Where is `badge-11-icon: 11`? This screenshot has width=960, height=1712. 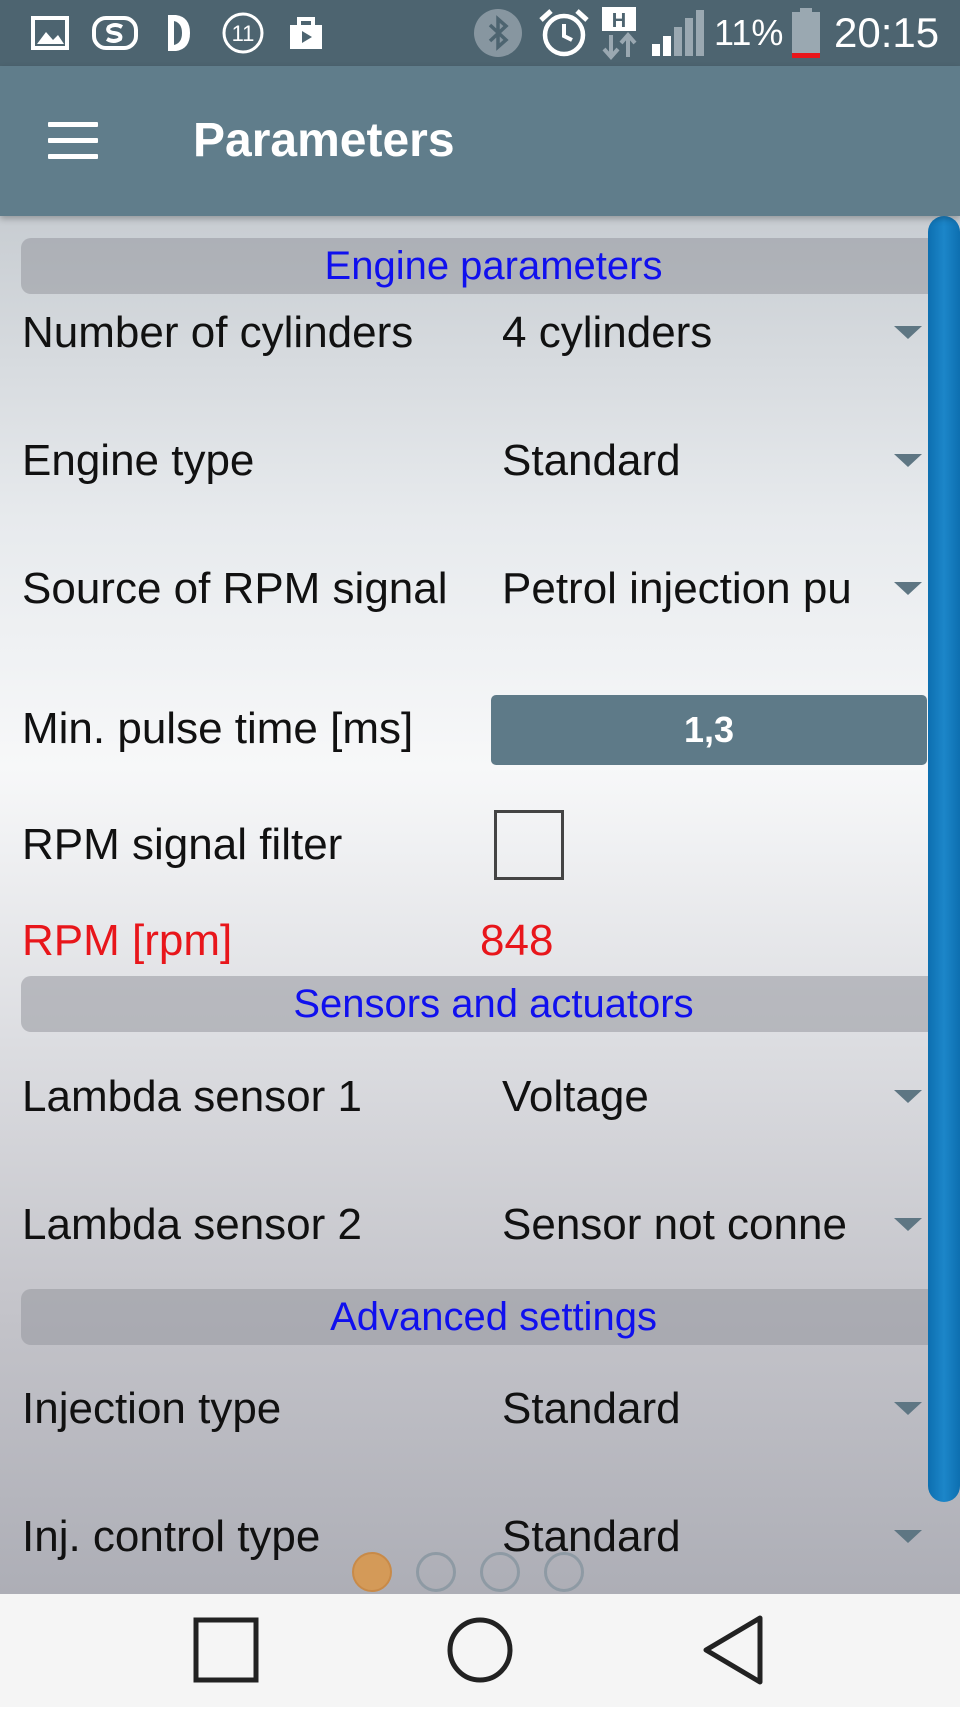 badge-11-icon: 11 is located at coordinates (243, 33).